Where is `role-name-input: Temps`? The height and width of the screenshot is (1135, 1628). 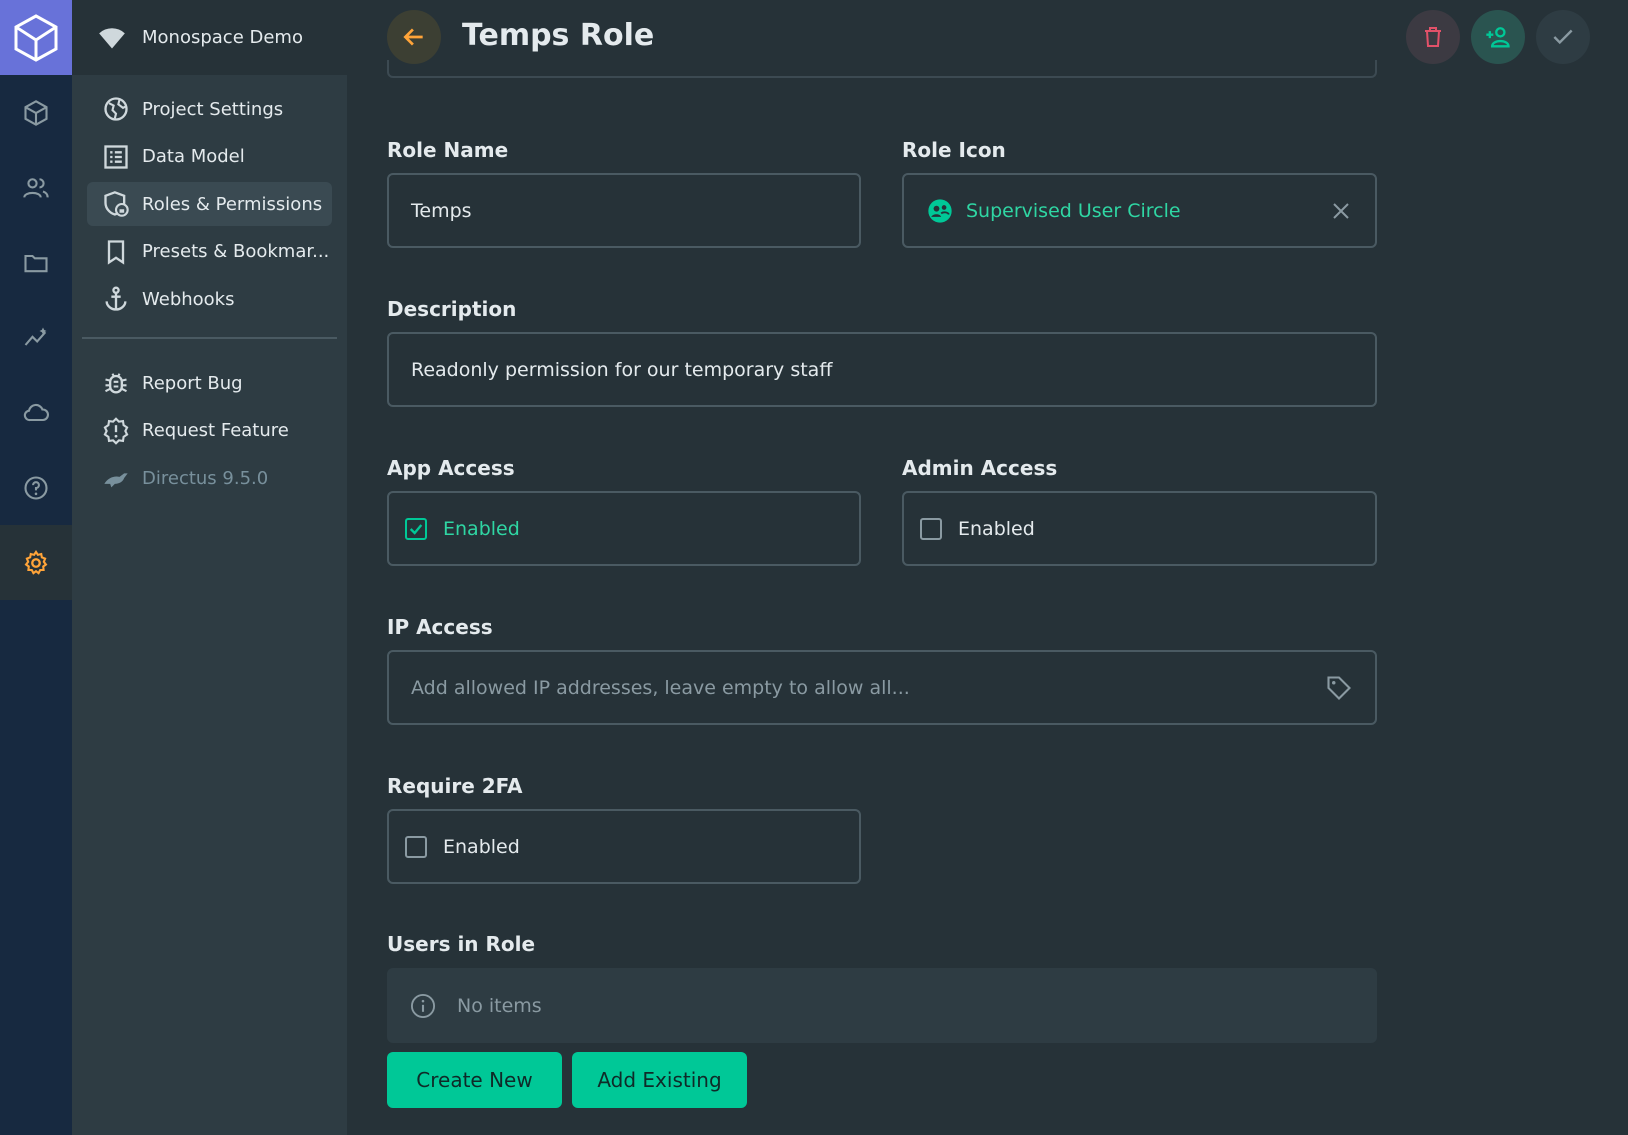
role-name-input: Temps is located at coordinates (624, 210).